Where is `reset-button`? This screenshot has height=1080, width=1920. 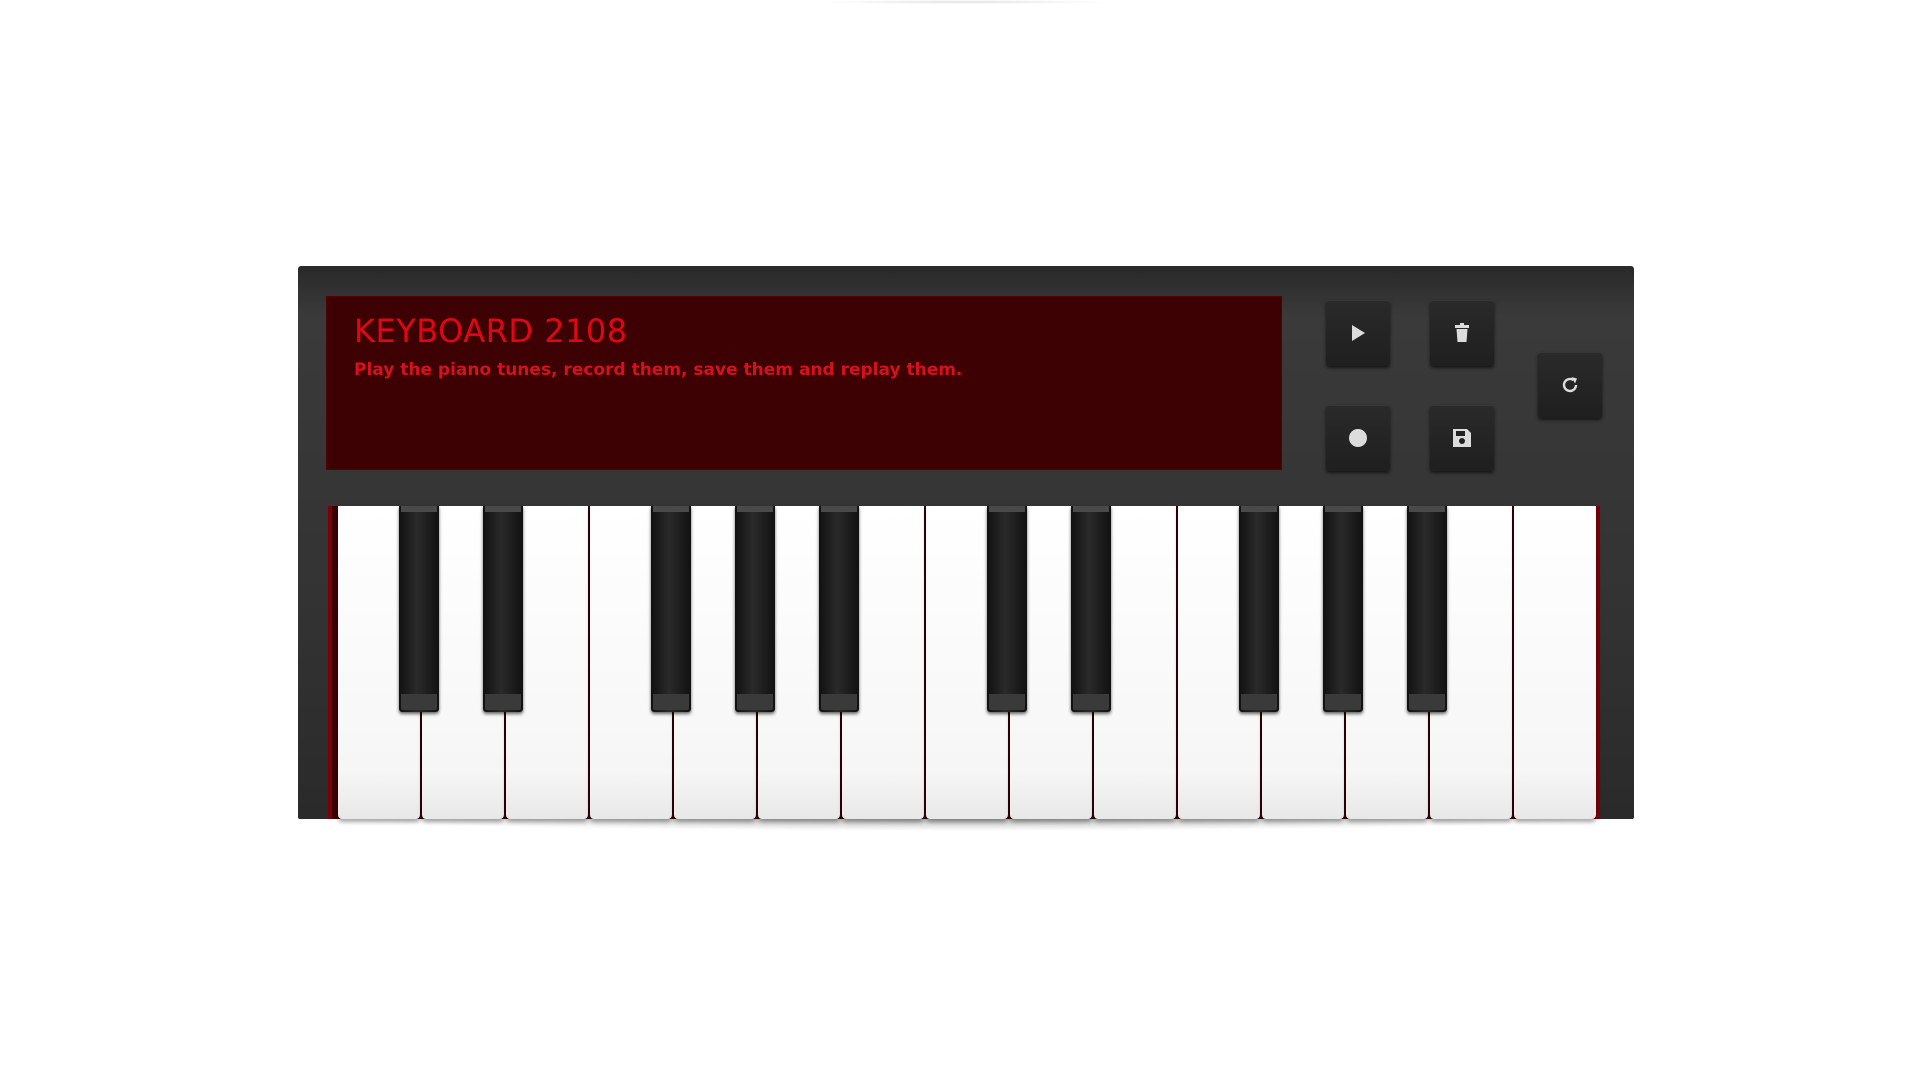 reset-button is located at coordinates (1570, 385).